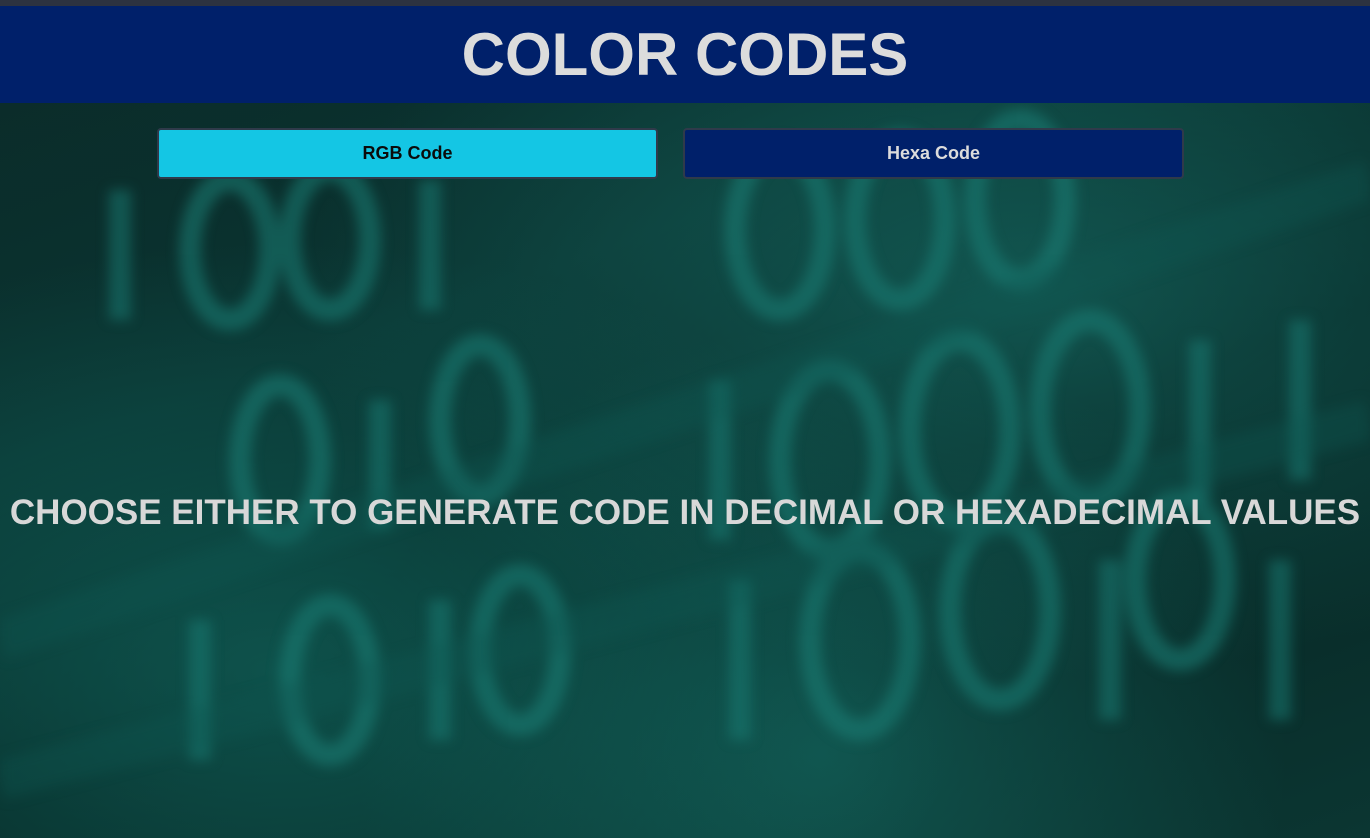 The height and width of the screenshot is (838, 1370). I want to click on page-title: COLOR CODES, so click(685, 54).